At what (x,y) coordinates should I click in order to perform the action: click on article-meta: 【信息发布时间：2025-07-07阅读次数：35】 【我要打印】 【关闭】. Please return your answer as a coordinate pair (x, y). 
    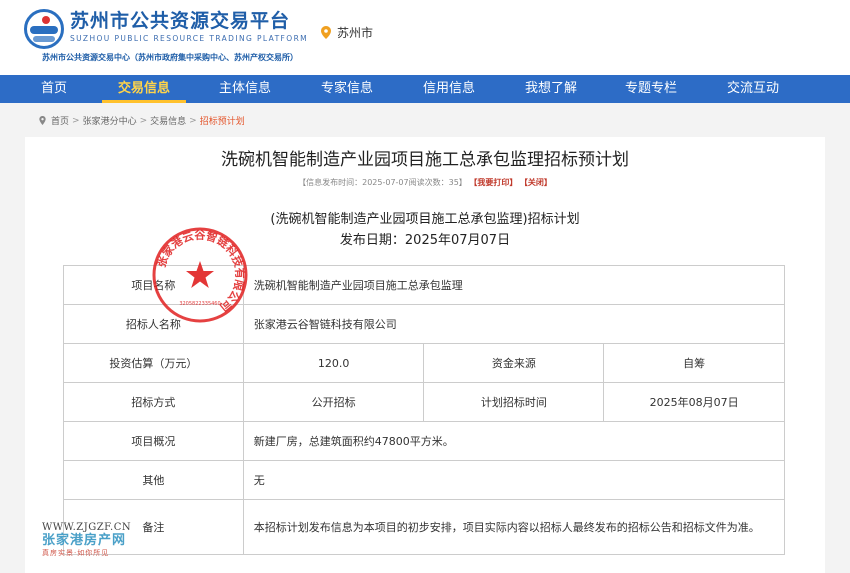
    Looking at the image, I should click on (425, 182).